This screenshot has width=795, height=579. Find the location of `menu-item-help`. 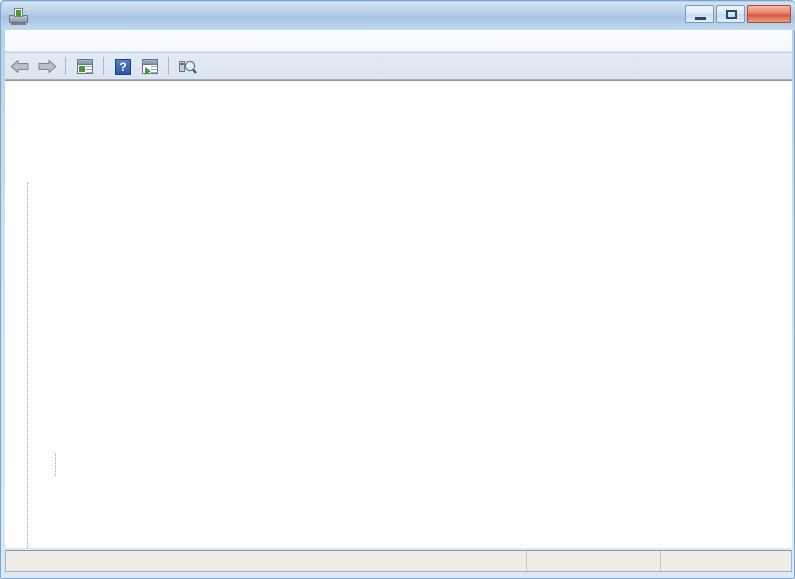

menu-item-help is located at coordinates (69, 41).